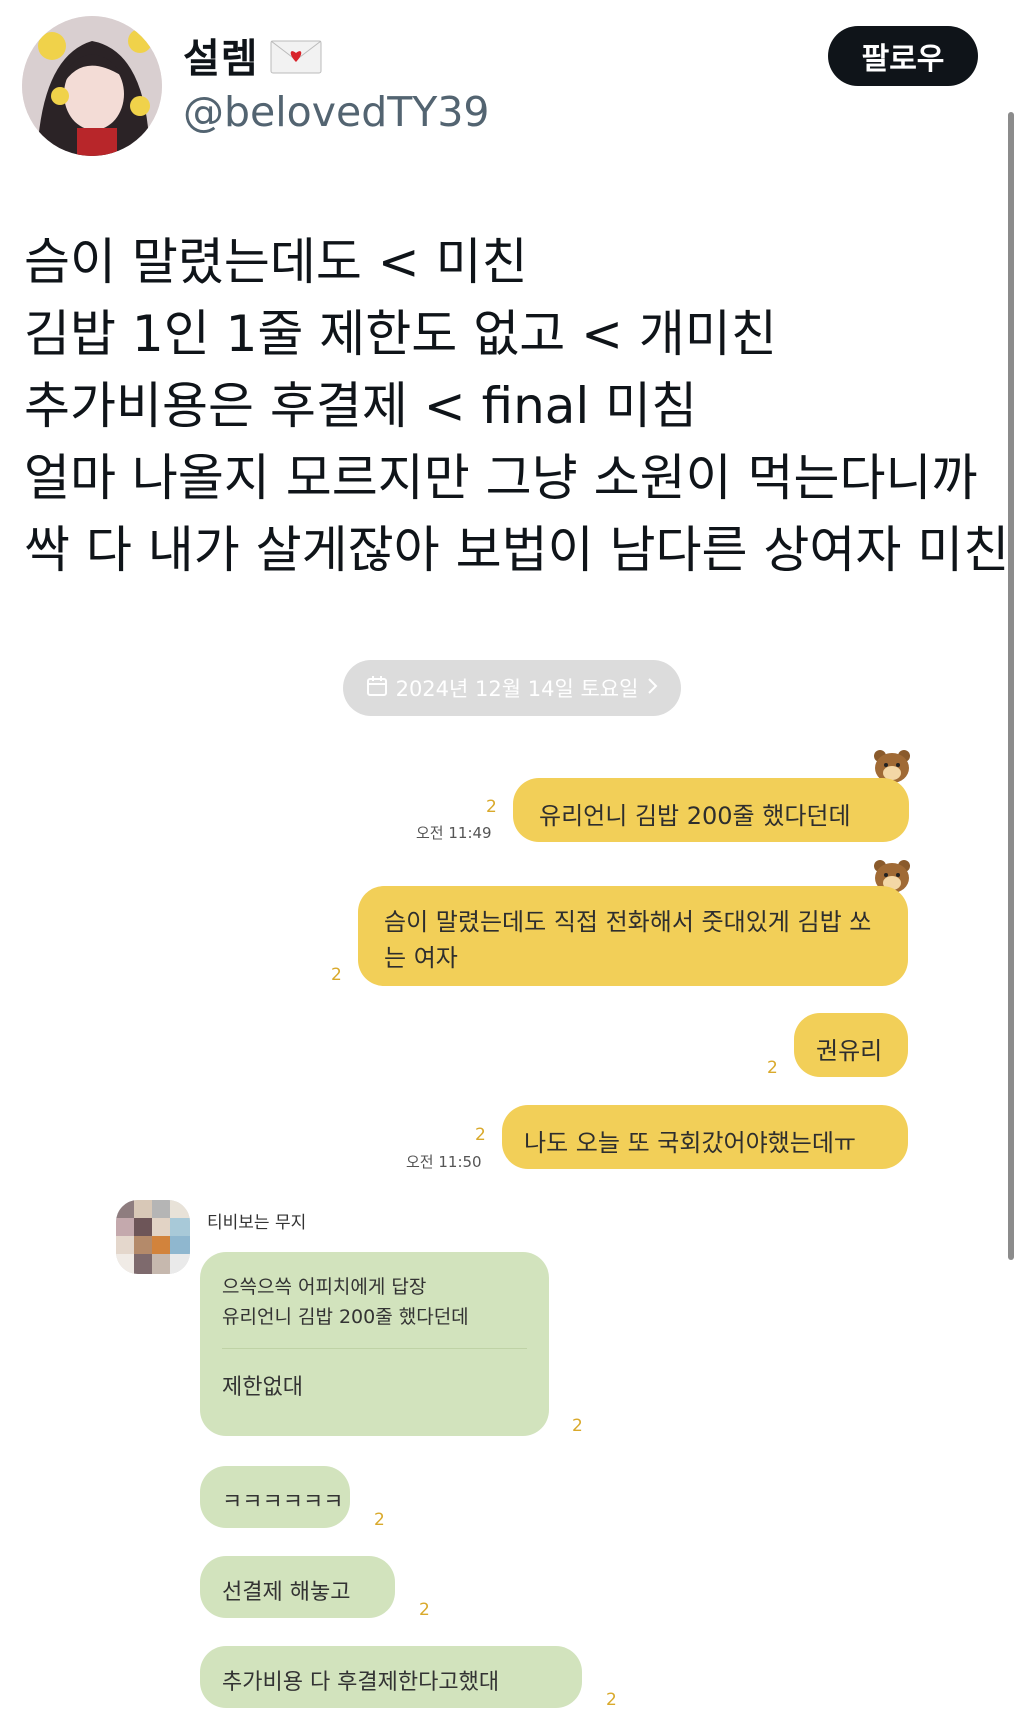 The height and width of the screenshot is (1734, 1024). I want to click on chat-date-pill: 2024년 12월 14일 토요일, so click(512, 688).